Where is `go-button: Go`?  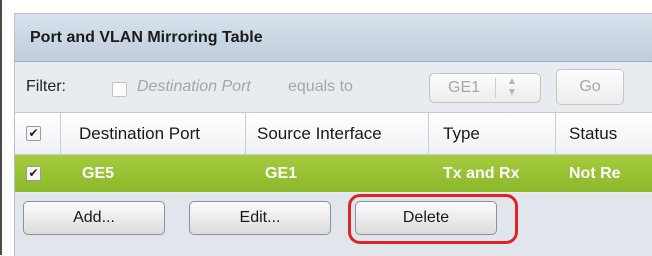
go-button: Go is located at coordinates (590, 87).